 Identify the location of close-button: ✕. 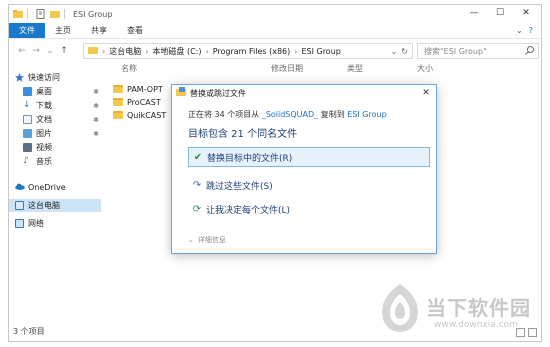
(526, 13).